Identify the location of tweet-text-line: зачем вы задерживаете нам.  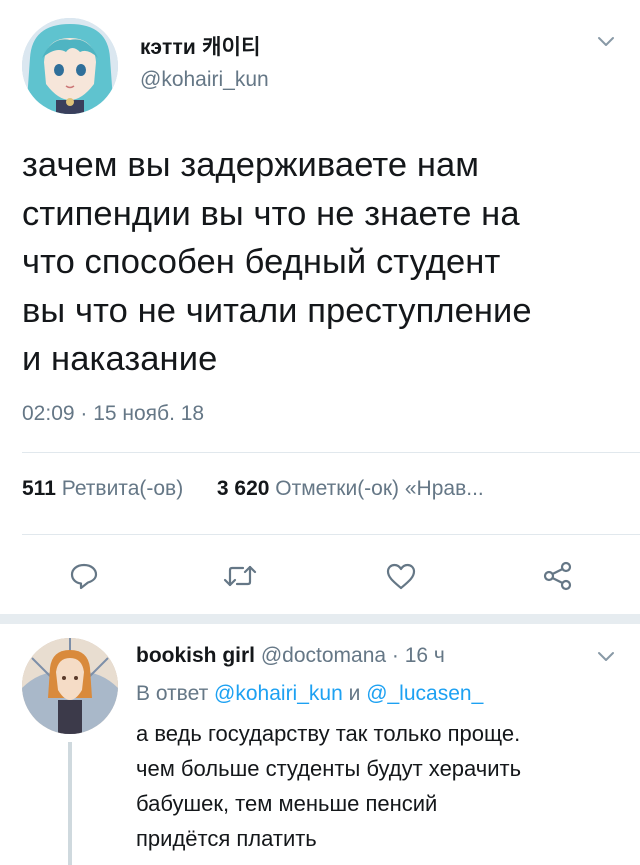
(251, 165).